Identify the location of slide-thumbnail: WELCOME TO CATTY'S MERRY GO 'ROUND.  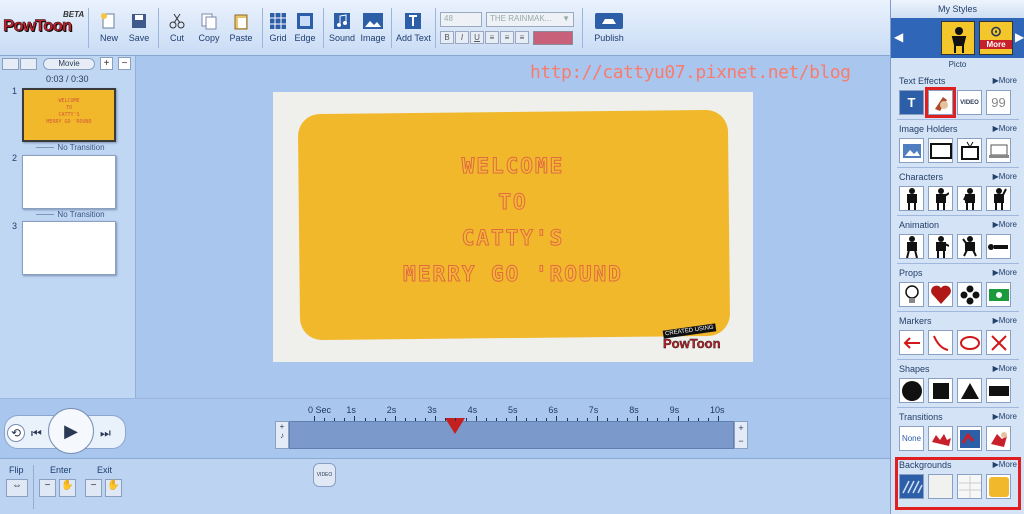
(69, 115).